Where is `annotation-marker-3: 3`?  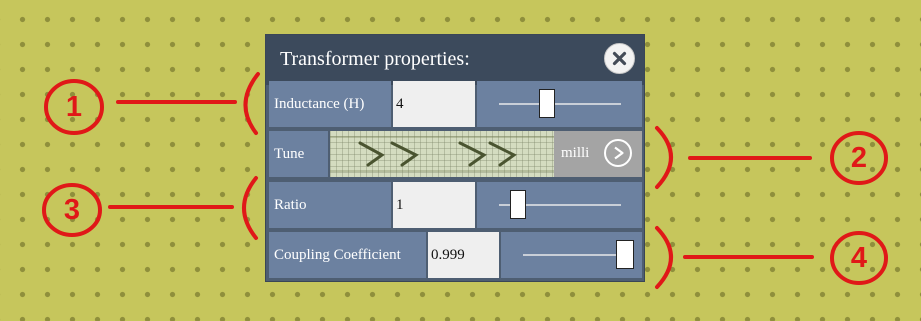 annotation-marker-3: 3 is located at coordinates (72, 210).